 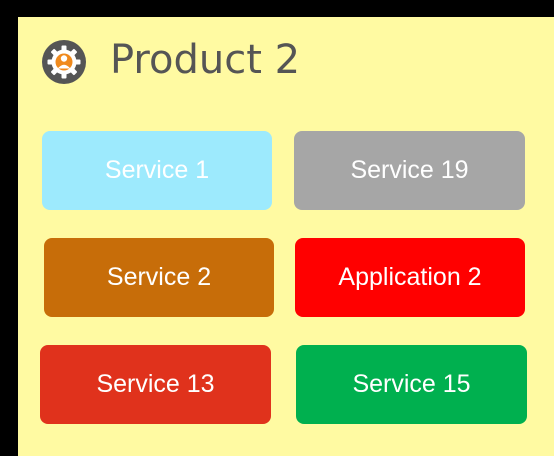 I want to click on service-1-box: Service 1, so click(x=157, y=170).